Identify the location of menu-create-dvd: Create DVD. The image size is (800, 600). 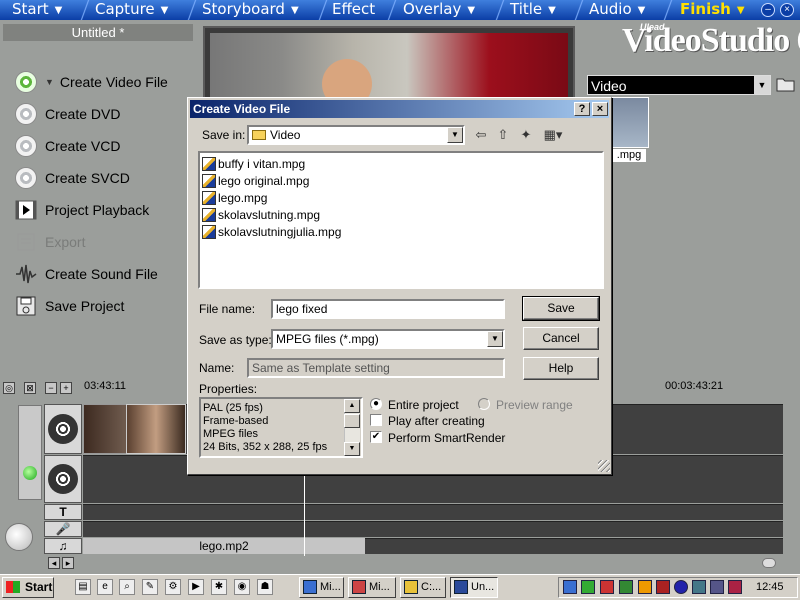
(67, 114).